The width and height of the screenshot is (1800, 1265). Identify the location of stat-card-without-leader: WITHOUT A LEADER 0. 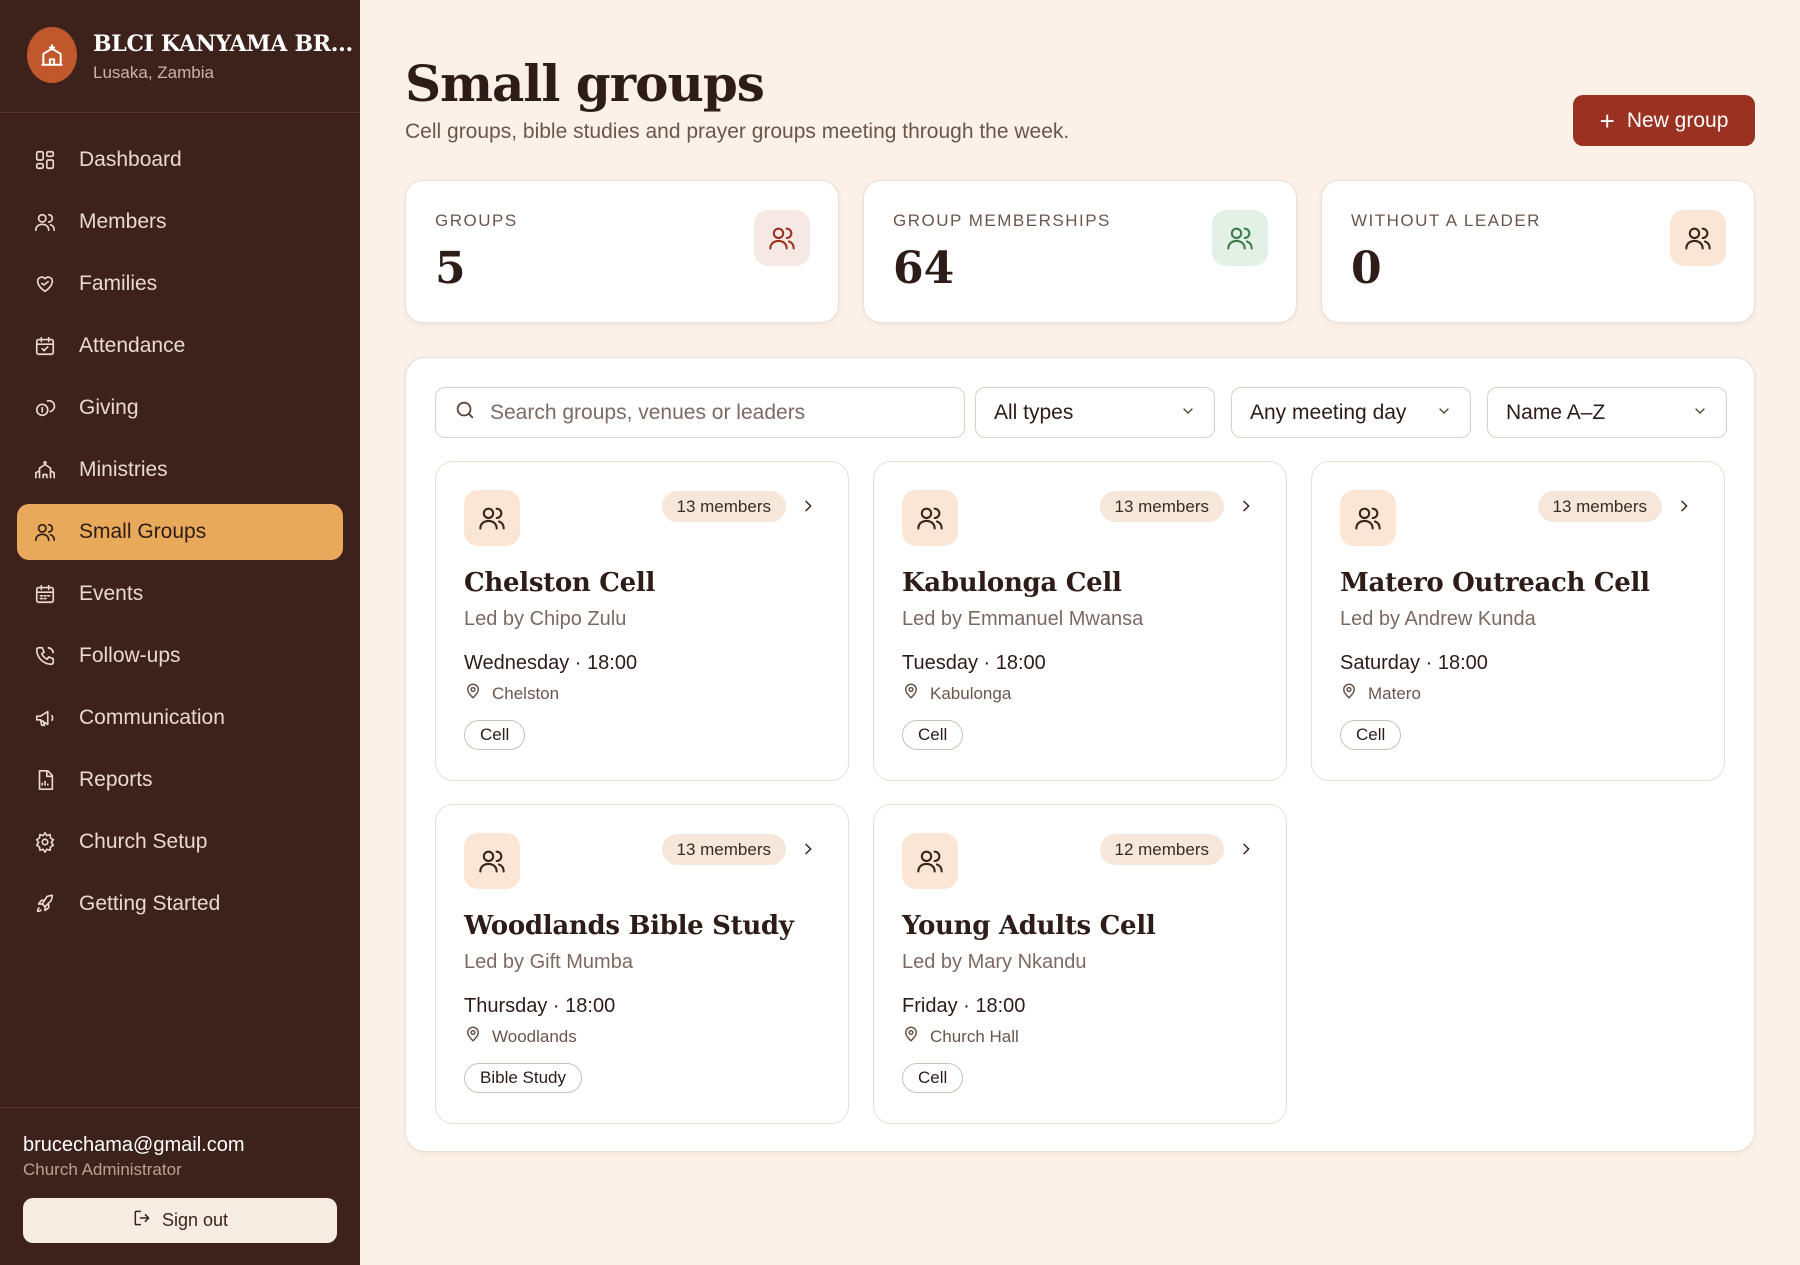
(1538, 251).